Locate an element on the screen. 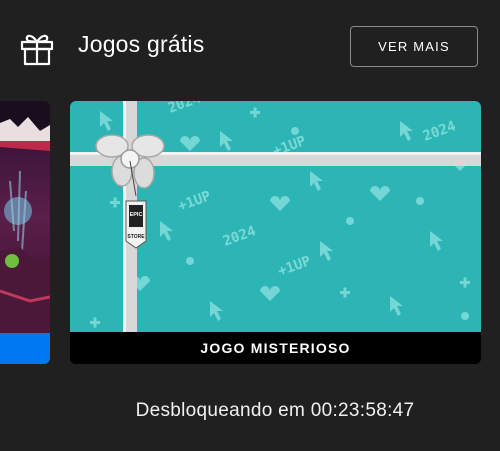 This screenshot has height=451, width=500. unlock-countdown: Desbloqueando em 00:23:58:47 is located at coordinates (275, 410).